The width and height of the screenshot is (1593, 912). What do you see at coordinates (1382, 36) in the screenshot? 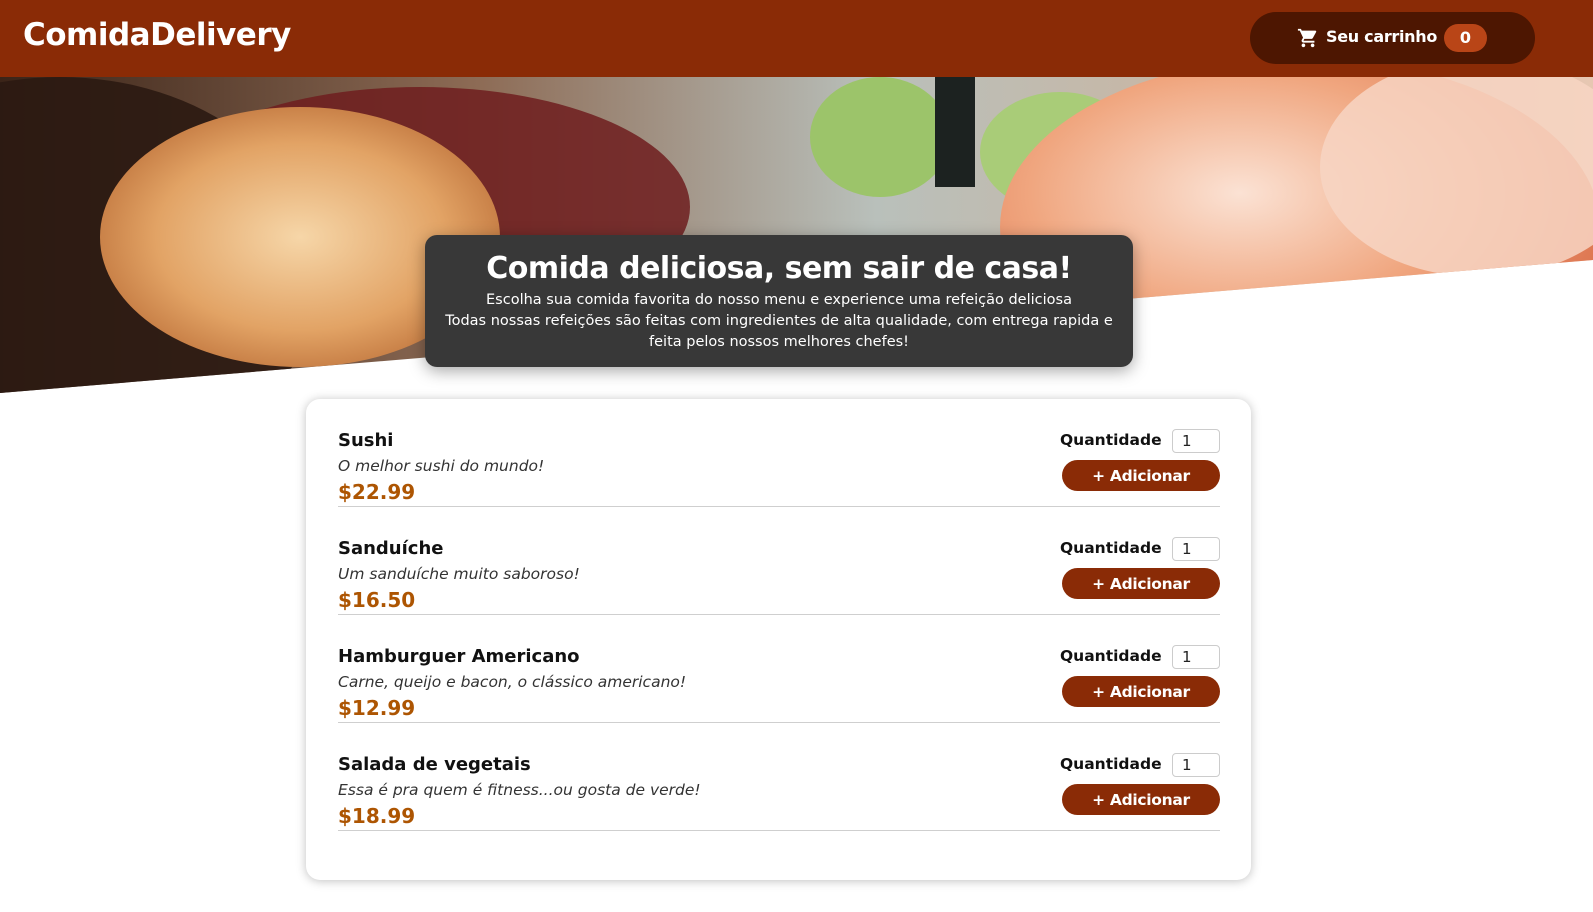
I see `cart-label: Seu carrinho` at bounding box center [1382, 36].